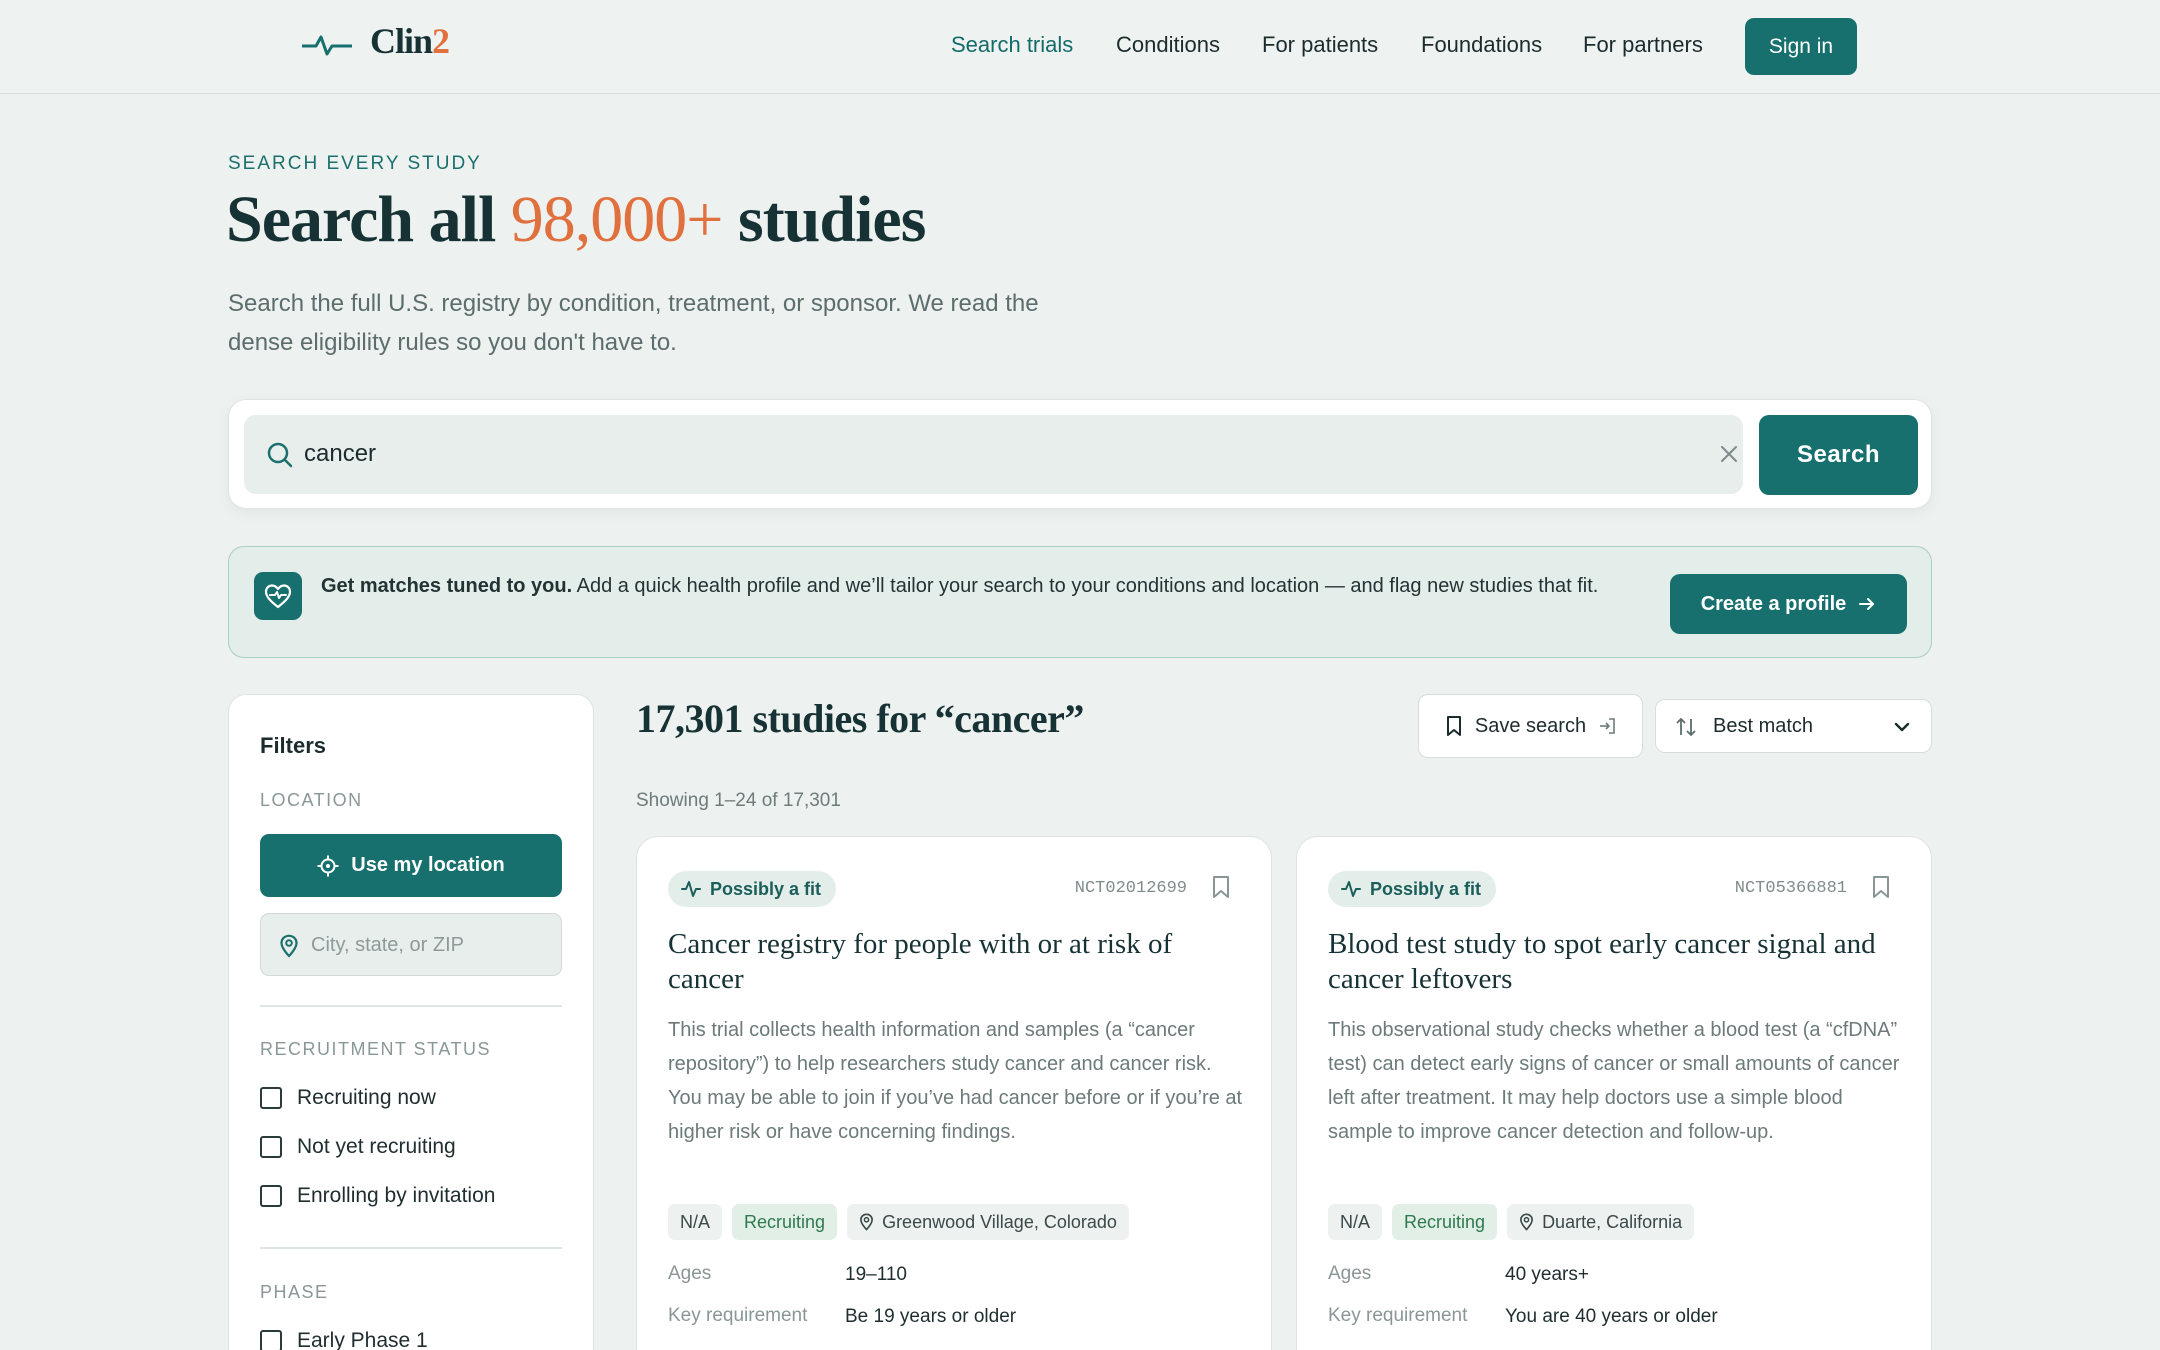  I want to click on sort-icon, so click(1686, 727).